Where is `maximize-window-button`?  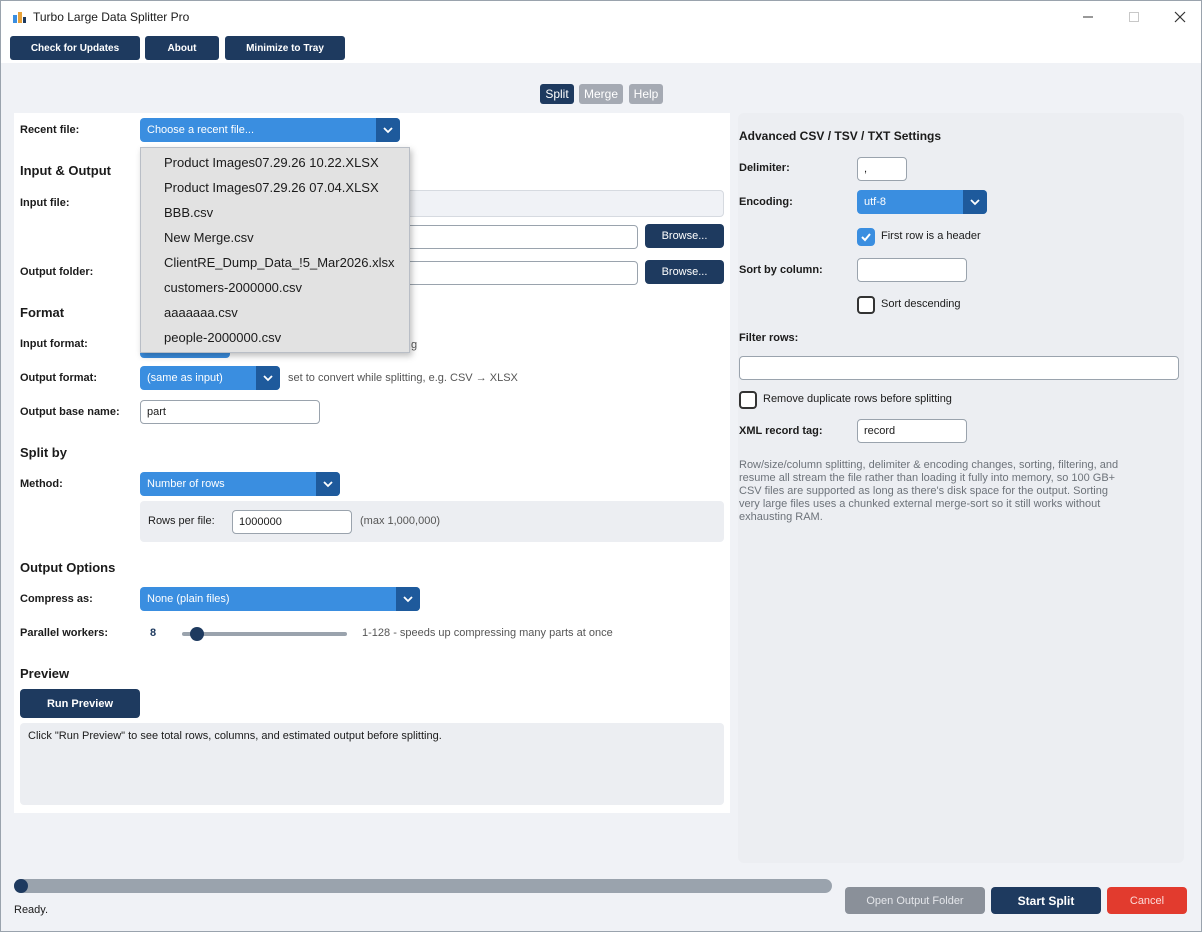 maximize-window-button is located at coordinates (1134, 17).